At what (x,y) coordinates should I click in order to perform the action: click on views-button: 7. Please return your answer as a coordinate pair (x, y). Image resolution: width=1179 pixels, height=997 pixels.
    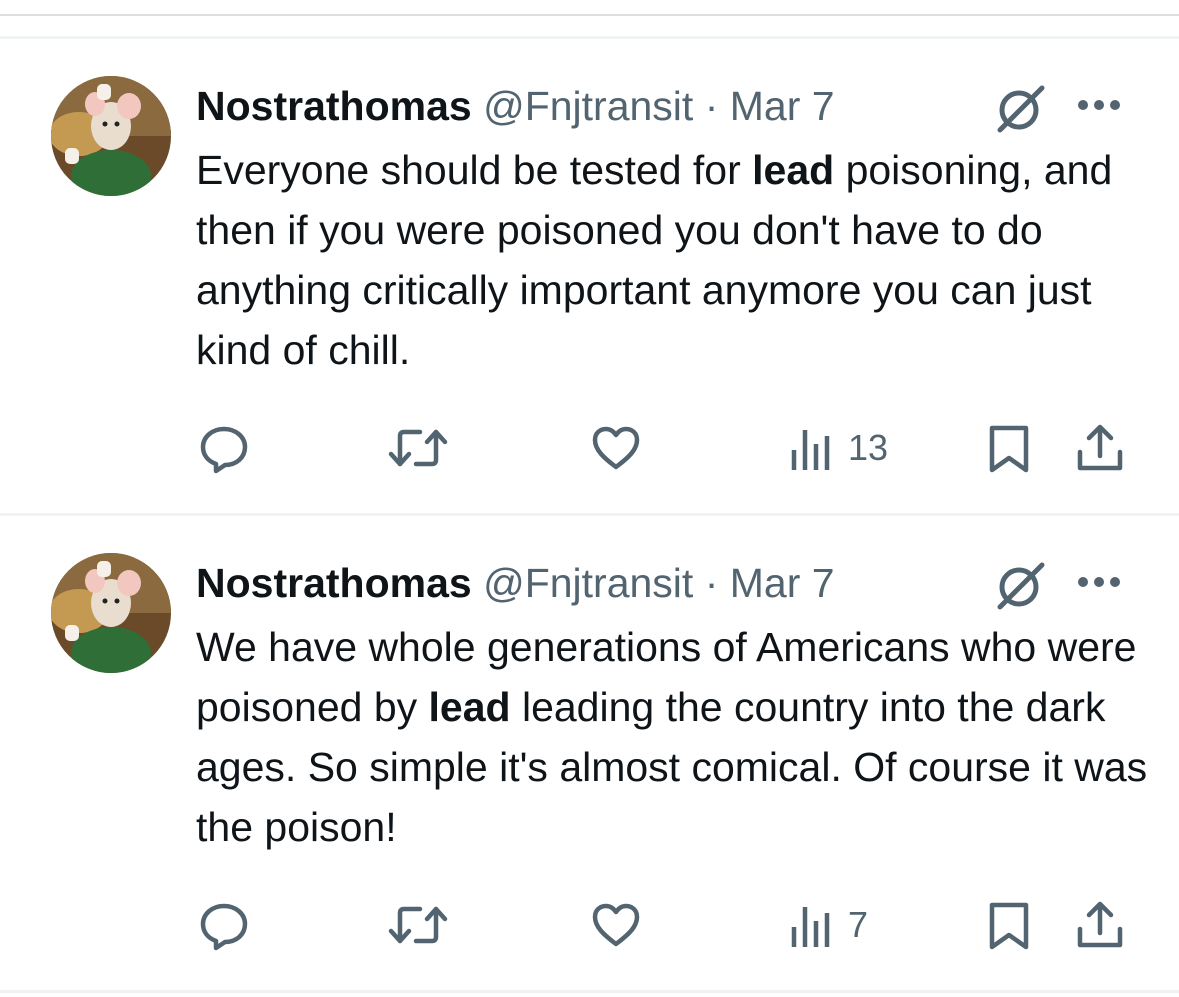
    Looking at the image, I should click on (829, 925).